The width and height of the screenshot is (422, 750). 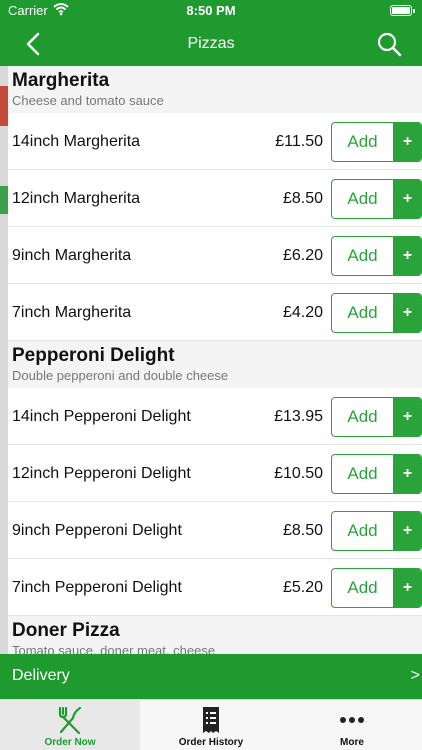 What do you see at coordinates (215, 473) in the screenshot?
I see `menu-item-row: 12inch Pepperoni Delight £10.50 Add +` at bounding box center [215, 473].